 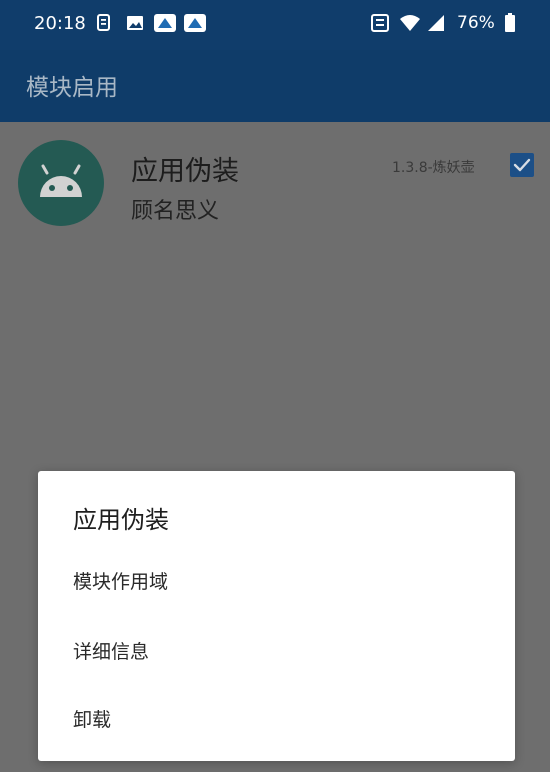 What do you see at coordinates (61, 180) in the screenshot?
I see `android-icon` at bounding box center [61, 180].